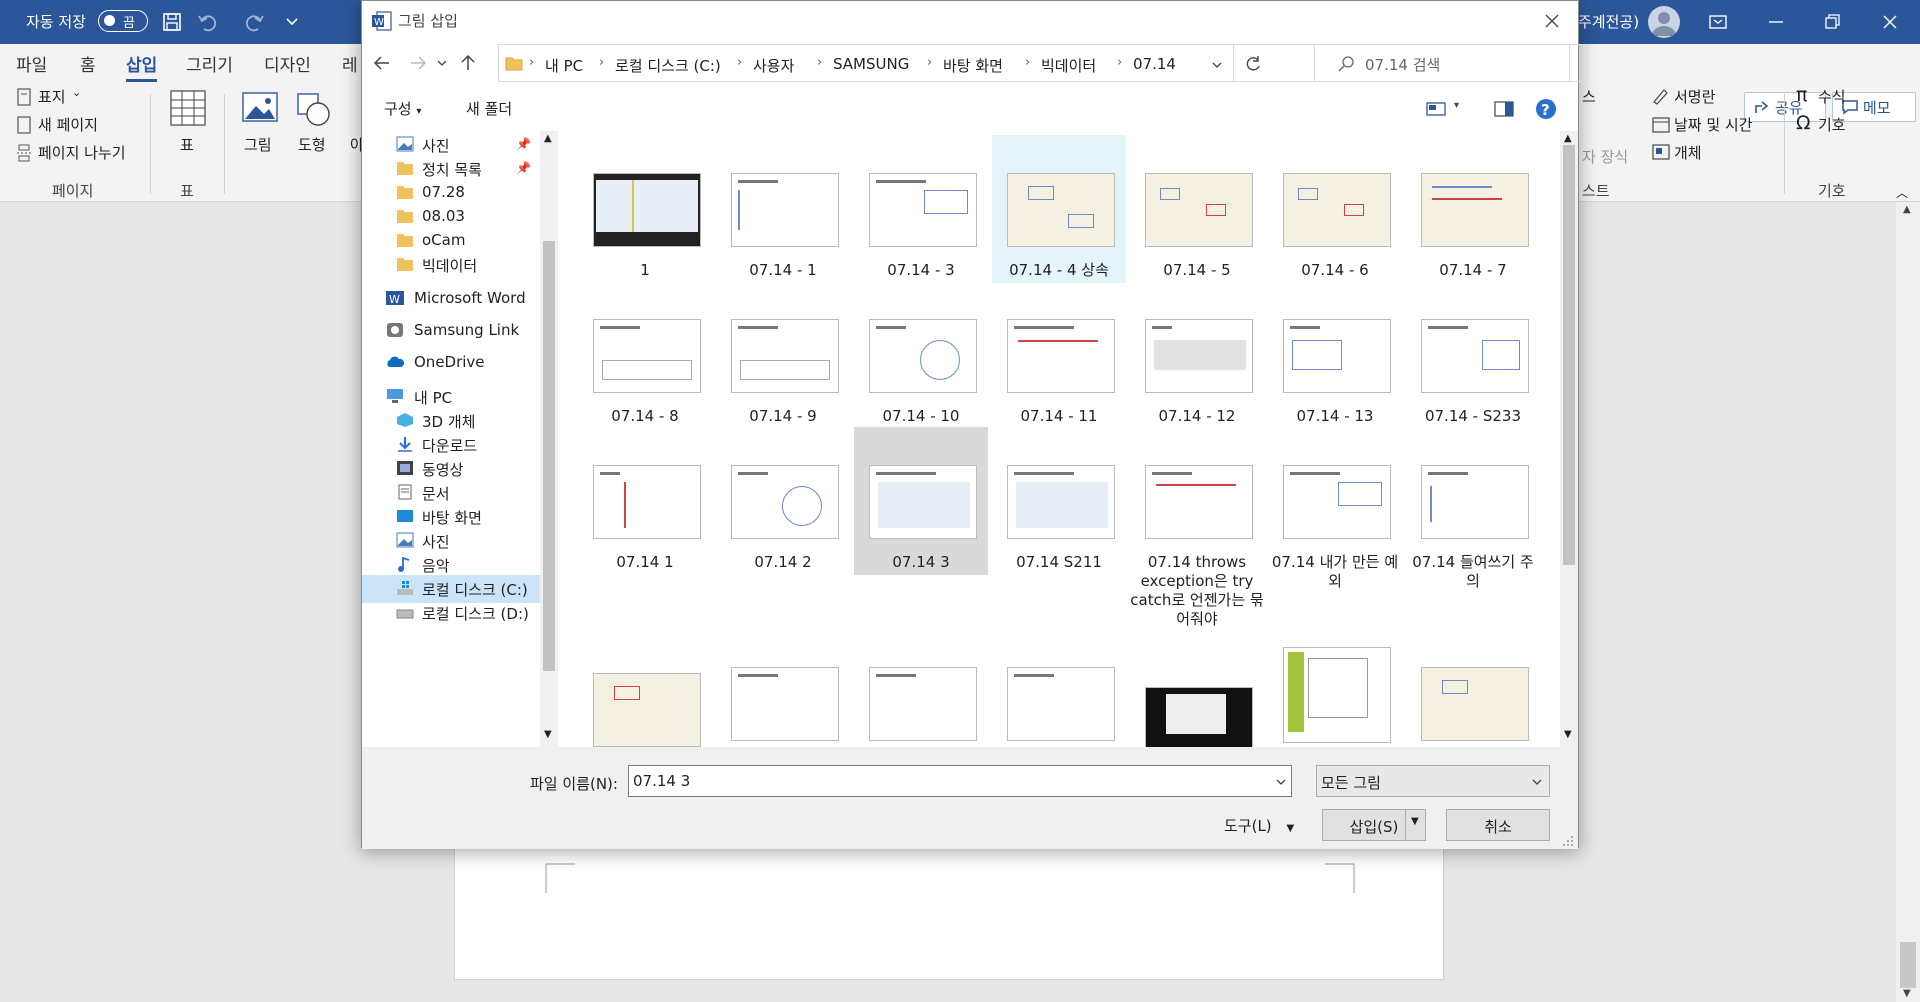 The height and width of the screenshot is (1002, 1920). Describe the element at coordinates (1436, 109) in the screenshot. I see `view-options-icon` at that location.